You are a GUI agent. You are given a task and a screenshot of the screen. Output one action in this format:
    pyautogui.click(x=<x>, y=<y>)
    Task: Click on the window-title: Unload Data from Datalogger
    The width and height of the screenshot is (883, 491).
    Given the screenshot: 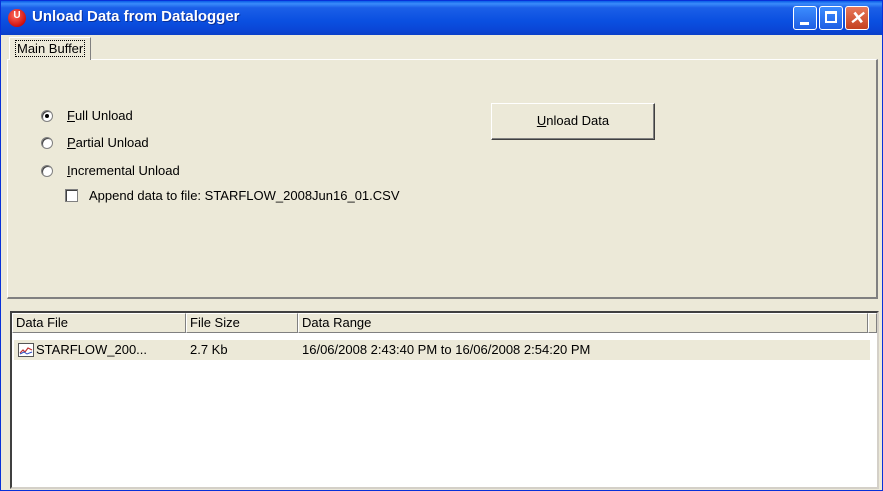 What is the action you would take?
    pyautogui.click(x=136, y=16)
    